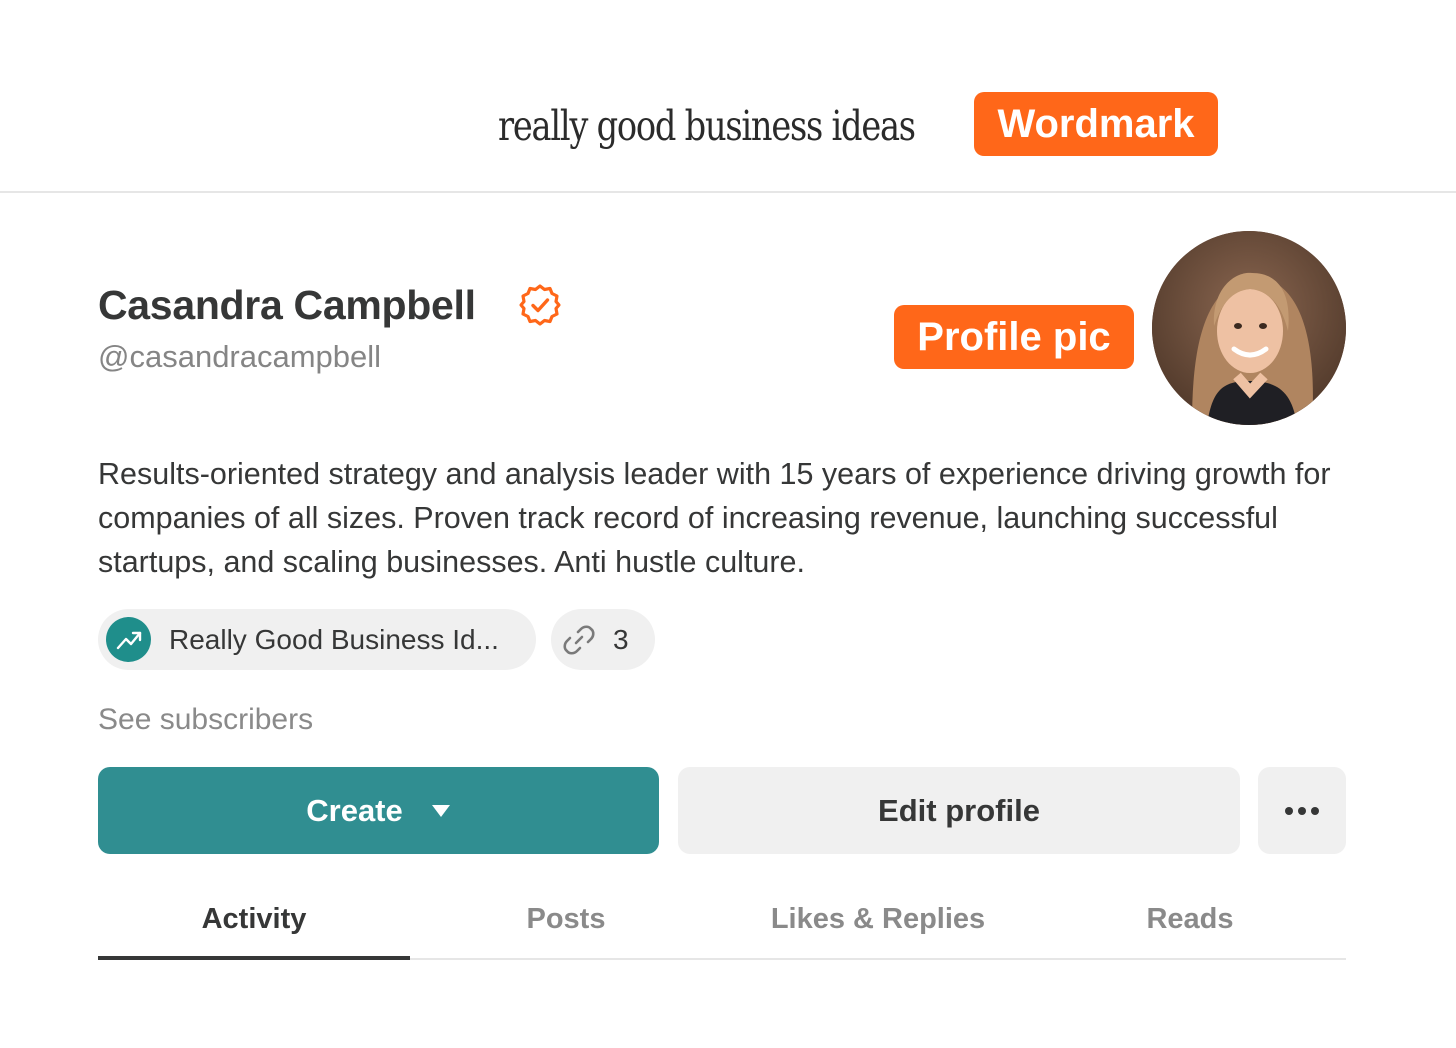 The width and height of the screenshot is (1456, 1048). What do you see at coordinates (1190, 919) in the screenshot?
I see `tab-reads: Reads` at bounding box center [1190, 919].